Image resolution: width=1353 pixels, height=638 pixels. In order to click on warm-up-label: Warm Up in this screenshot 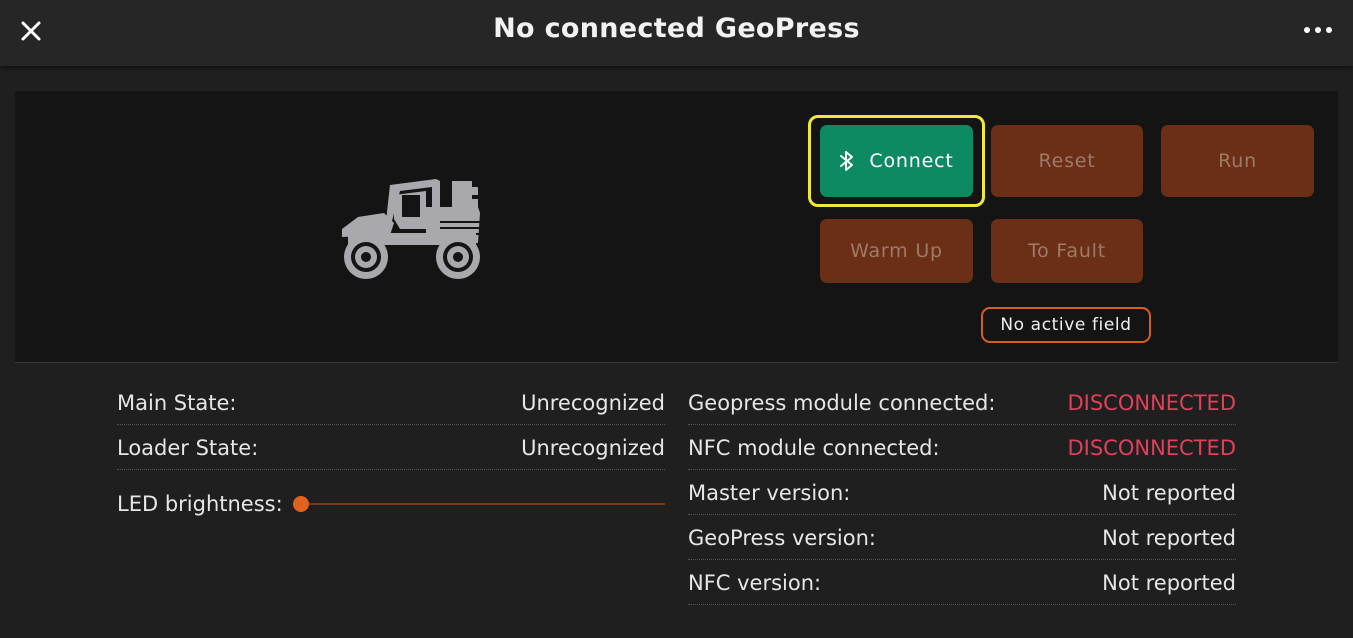, I will do `click(896, 251)`.